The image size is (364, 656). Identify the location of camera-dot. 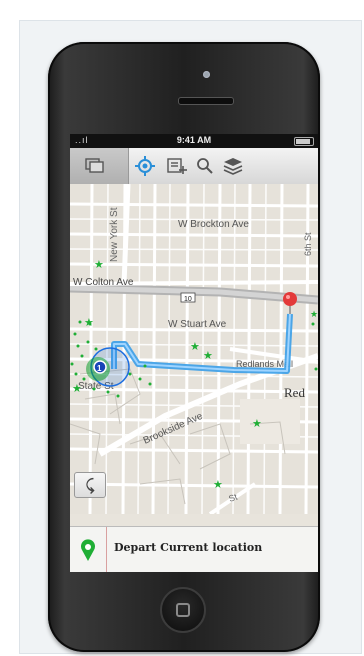
(206, 74).